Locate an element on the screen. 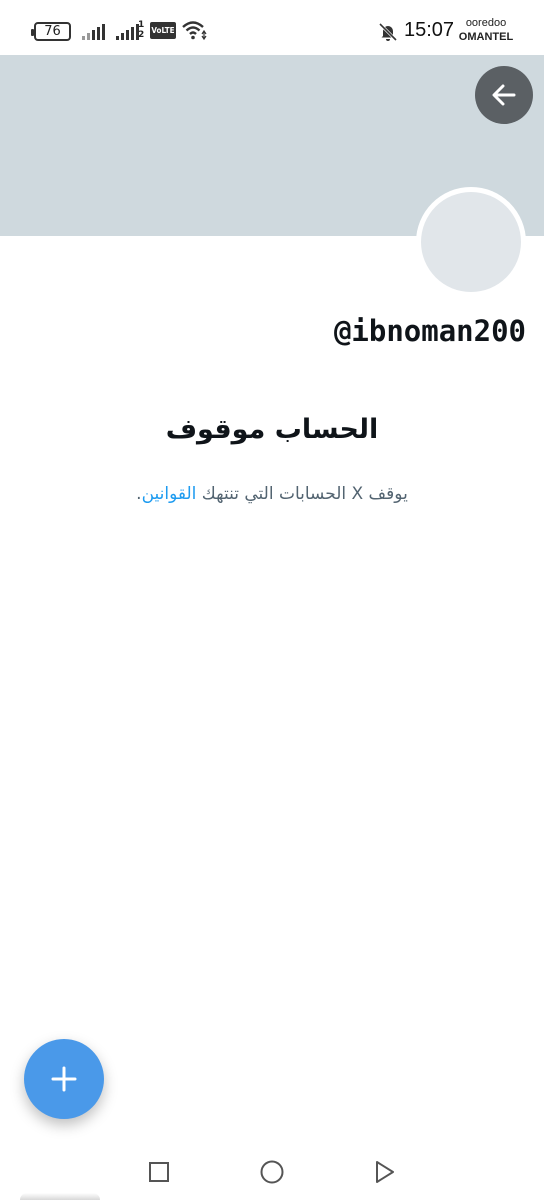 The image size is (544, 1200). recents-button is located at coordinates (159, 1172).